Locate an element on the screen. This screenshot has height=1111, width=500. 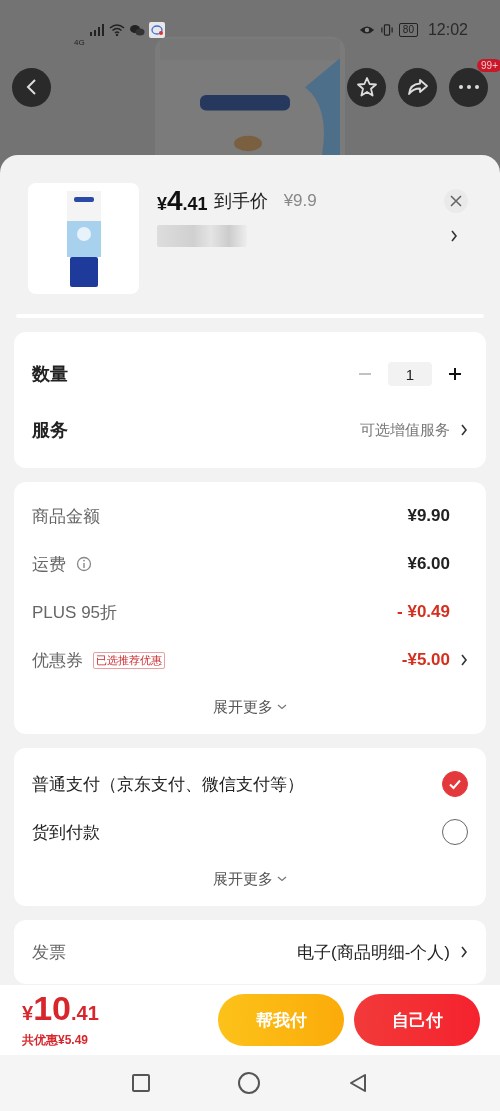
pay-button: 自己付 is located at coordinates (417, 1020).